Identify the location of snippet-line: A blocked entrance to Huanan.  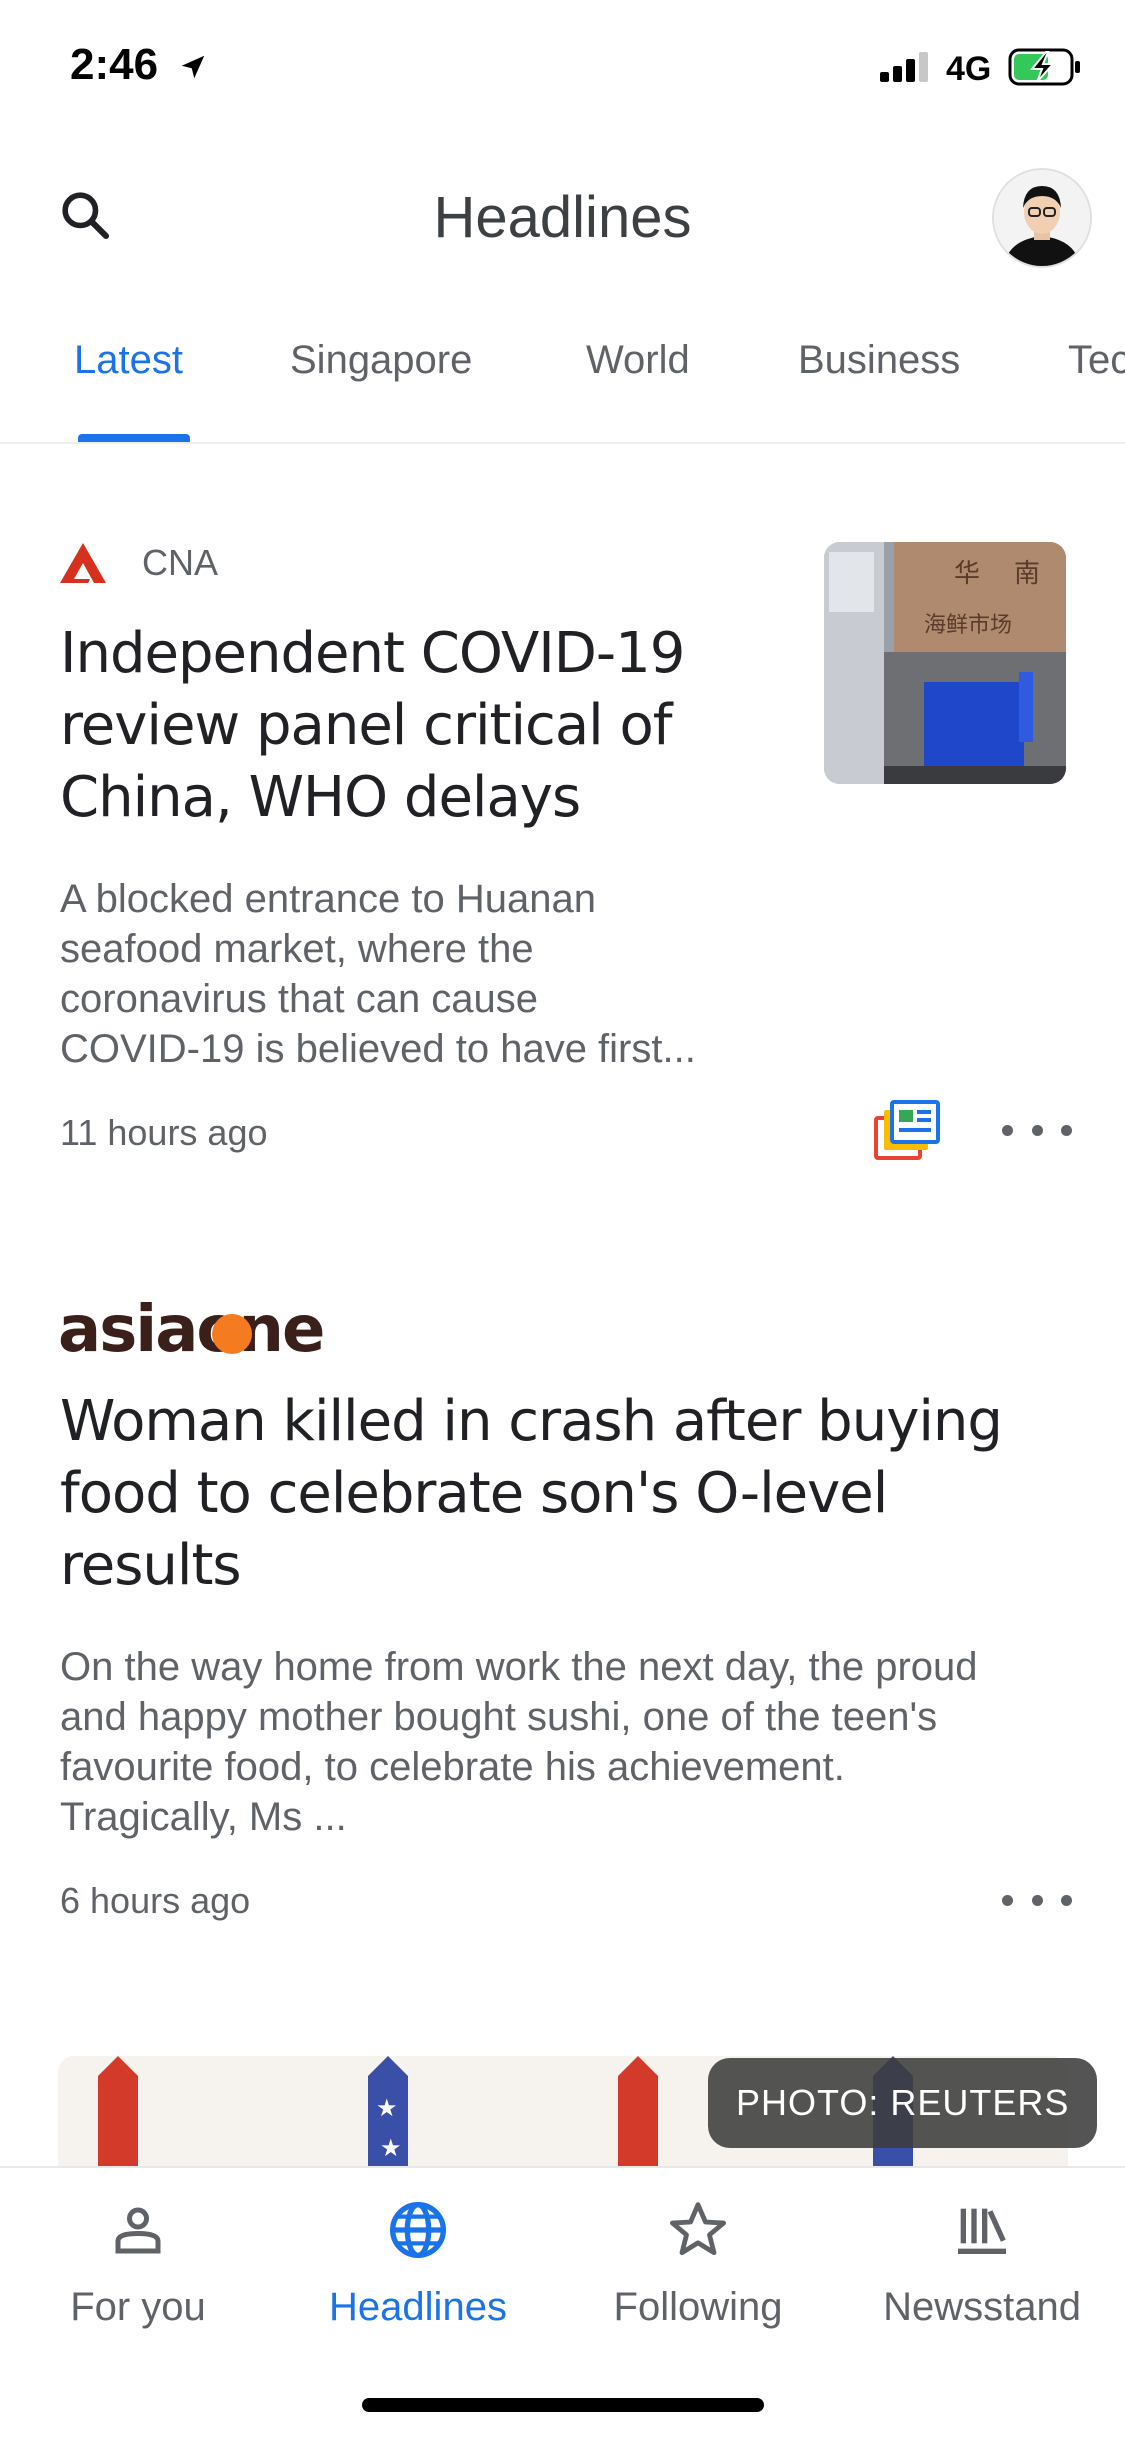
(328, 899).